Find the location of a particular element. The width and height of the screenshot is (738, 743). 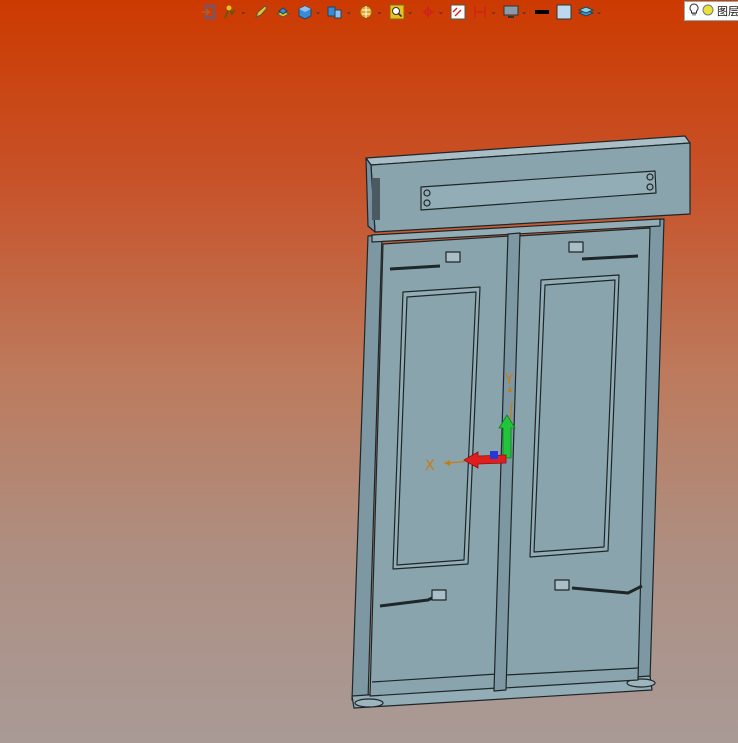

section-button is located at coordinates (458, 12).